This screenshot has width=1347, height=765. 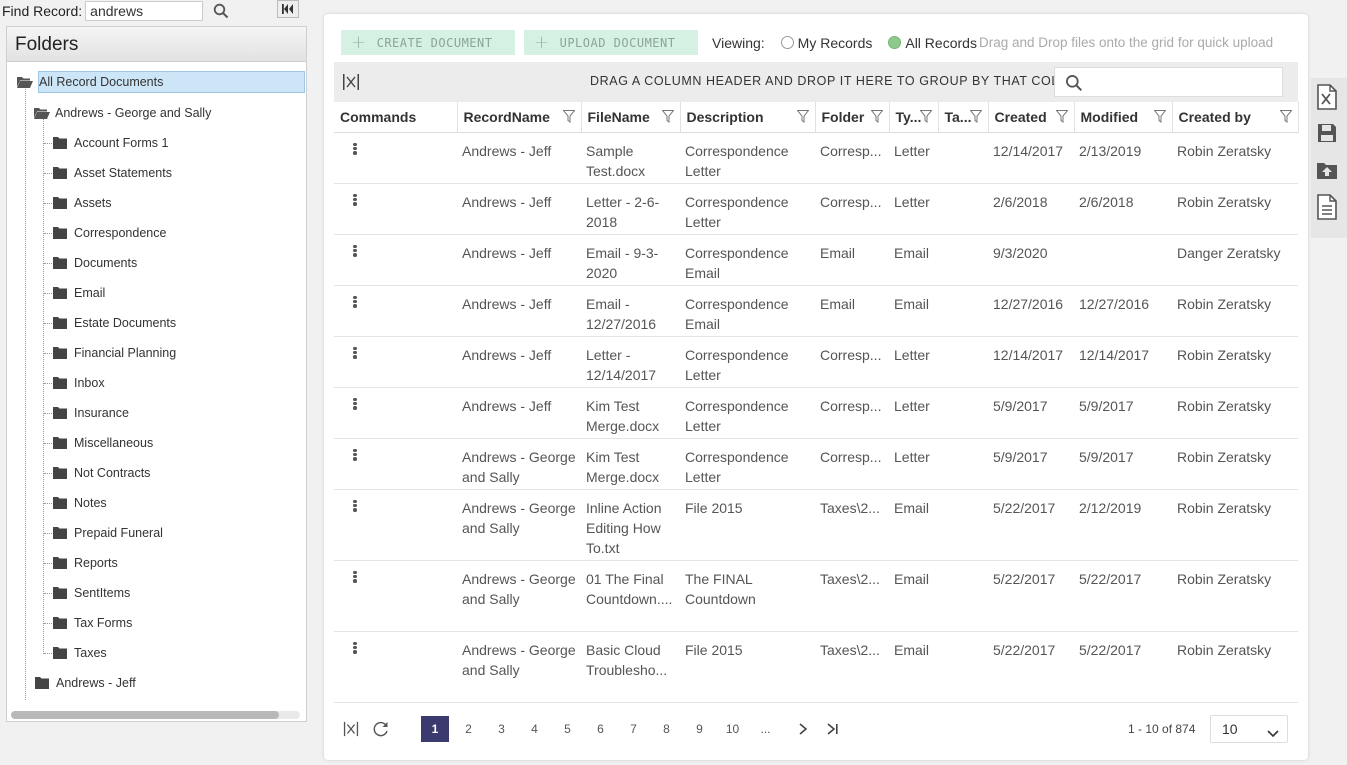 What do you see at coordinates (396, 117) in the screenshot?
I see `column-header: Commands` at bounding box center [396, 117].